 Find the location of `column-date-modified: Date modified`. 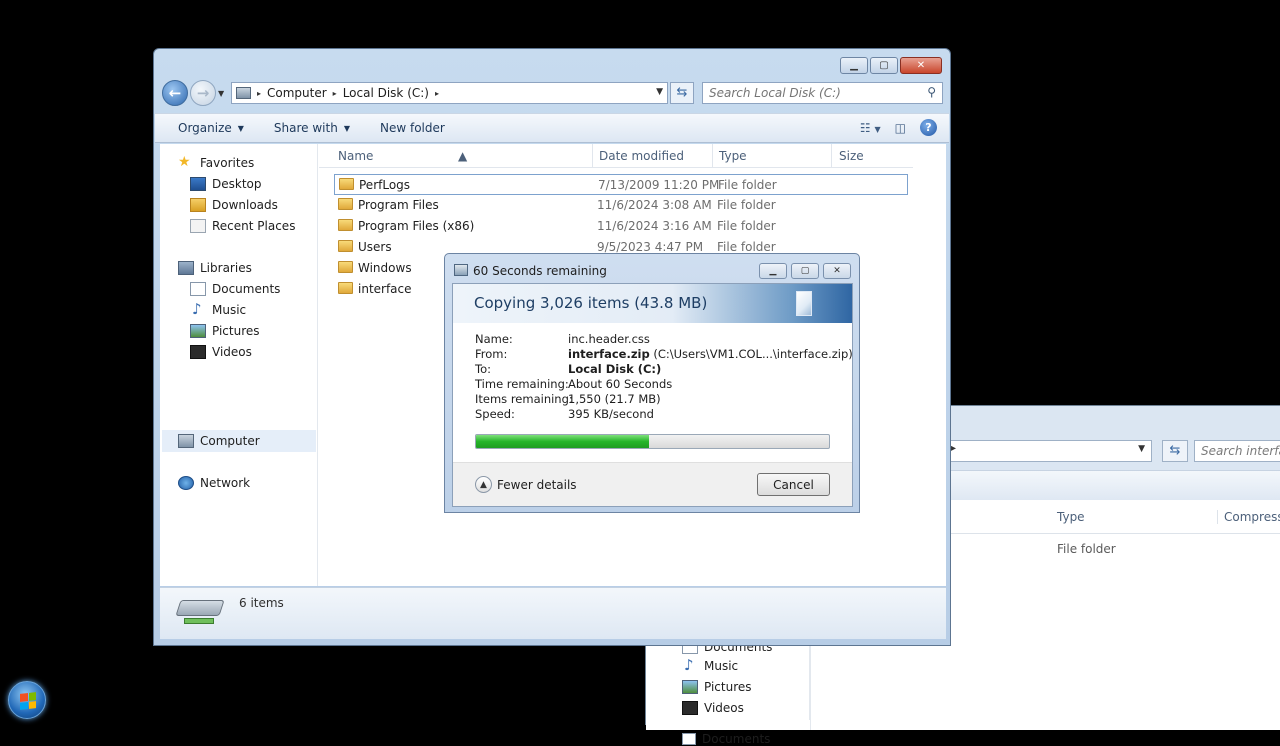

column-date-modified: Date modified is located at coordinates (641, 156).